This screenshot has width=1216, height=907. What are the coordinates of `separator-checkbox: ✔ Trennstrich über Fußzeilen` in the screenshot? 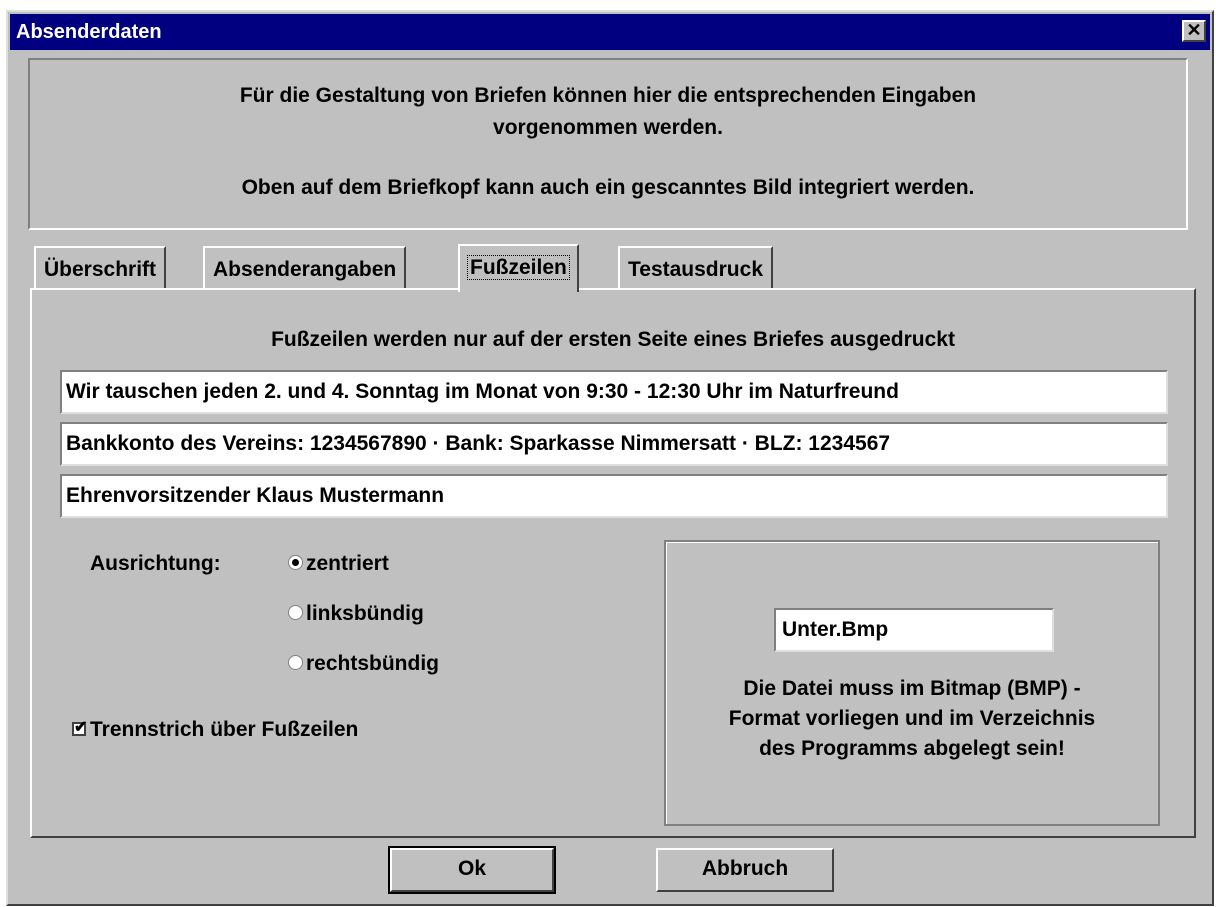 It's located at (215, 730).